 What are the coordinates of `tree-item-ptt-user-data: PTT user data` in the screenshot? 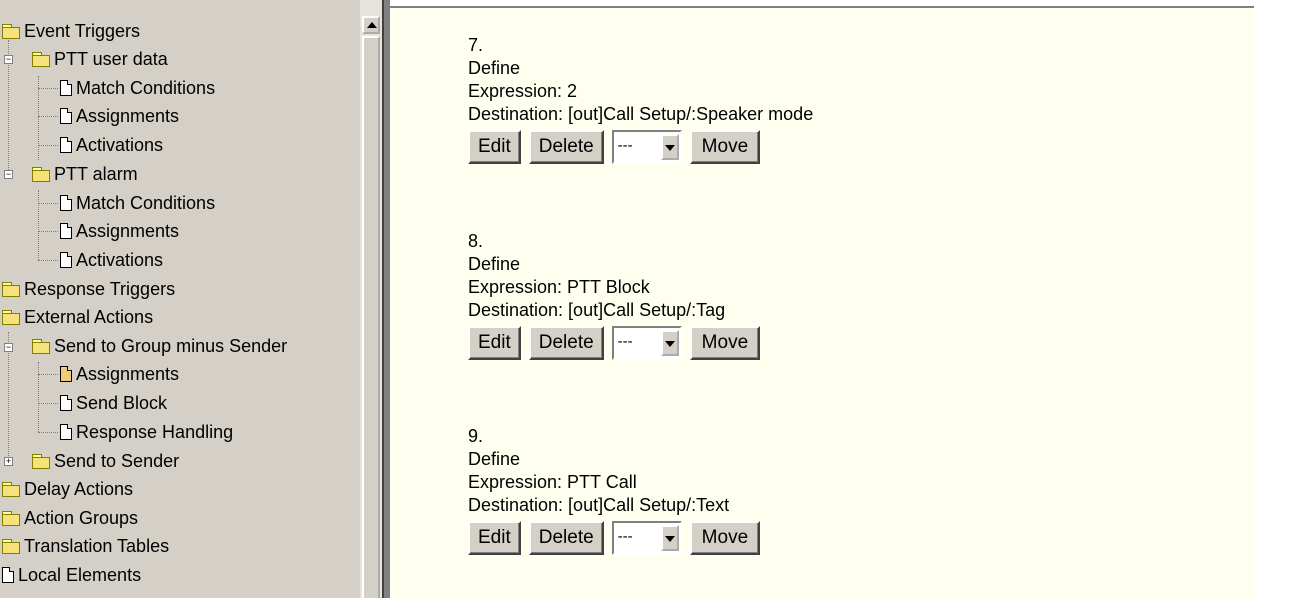 It's located at (100, 59).